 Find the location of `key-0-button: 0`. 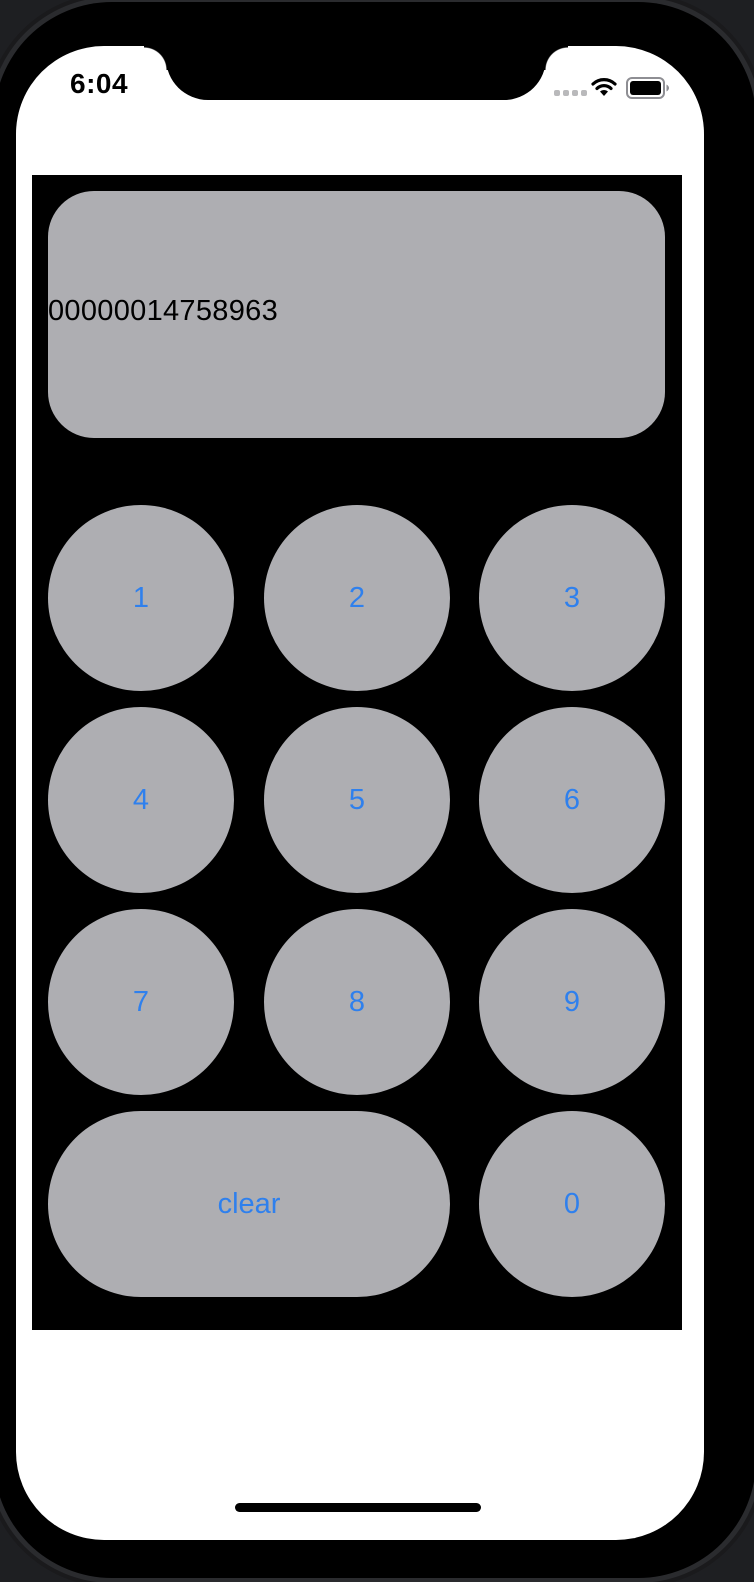

key-0-button: 0 is located at coordinates (572, 1204).